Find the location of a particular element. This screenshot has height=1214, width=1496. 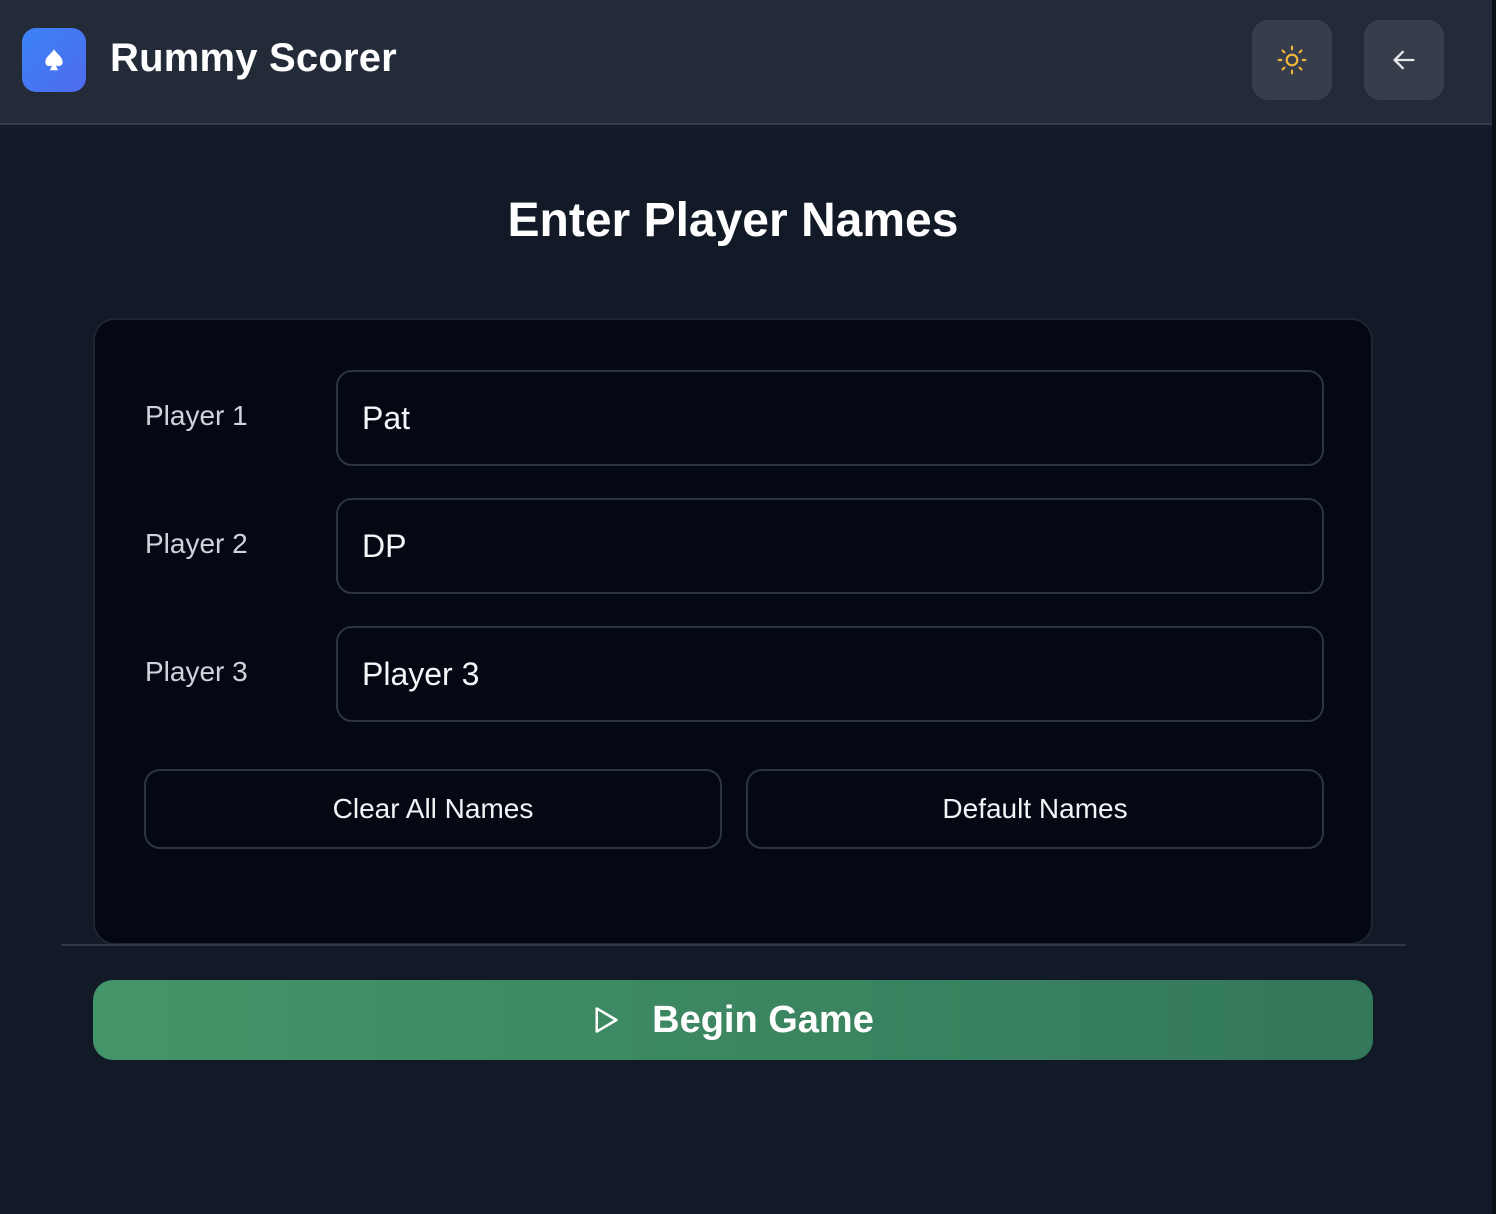

begin-game-button: Begin Game is located at coordinates (733, 1020).